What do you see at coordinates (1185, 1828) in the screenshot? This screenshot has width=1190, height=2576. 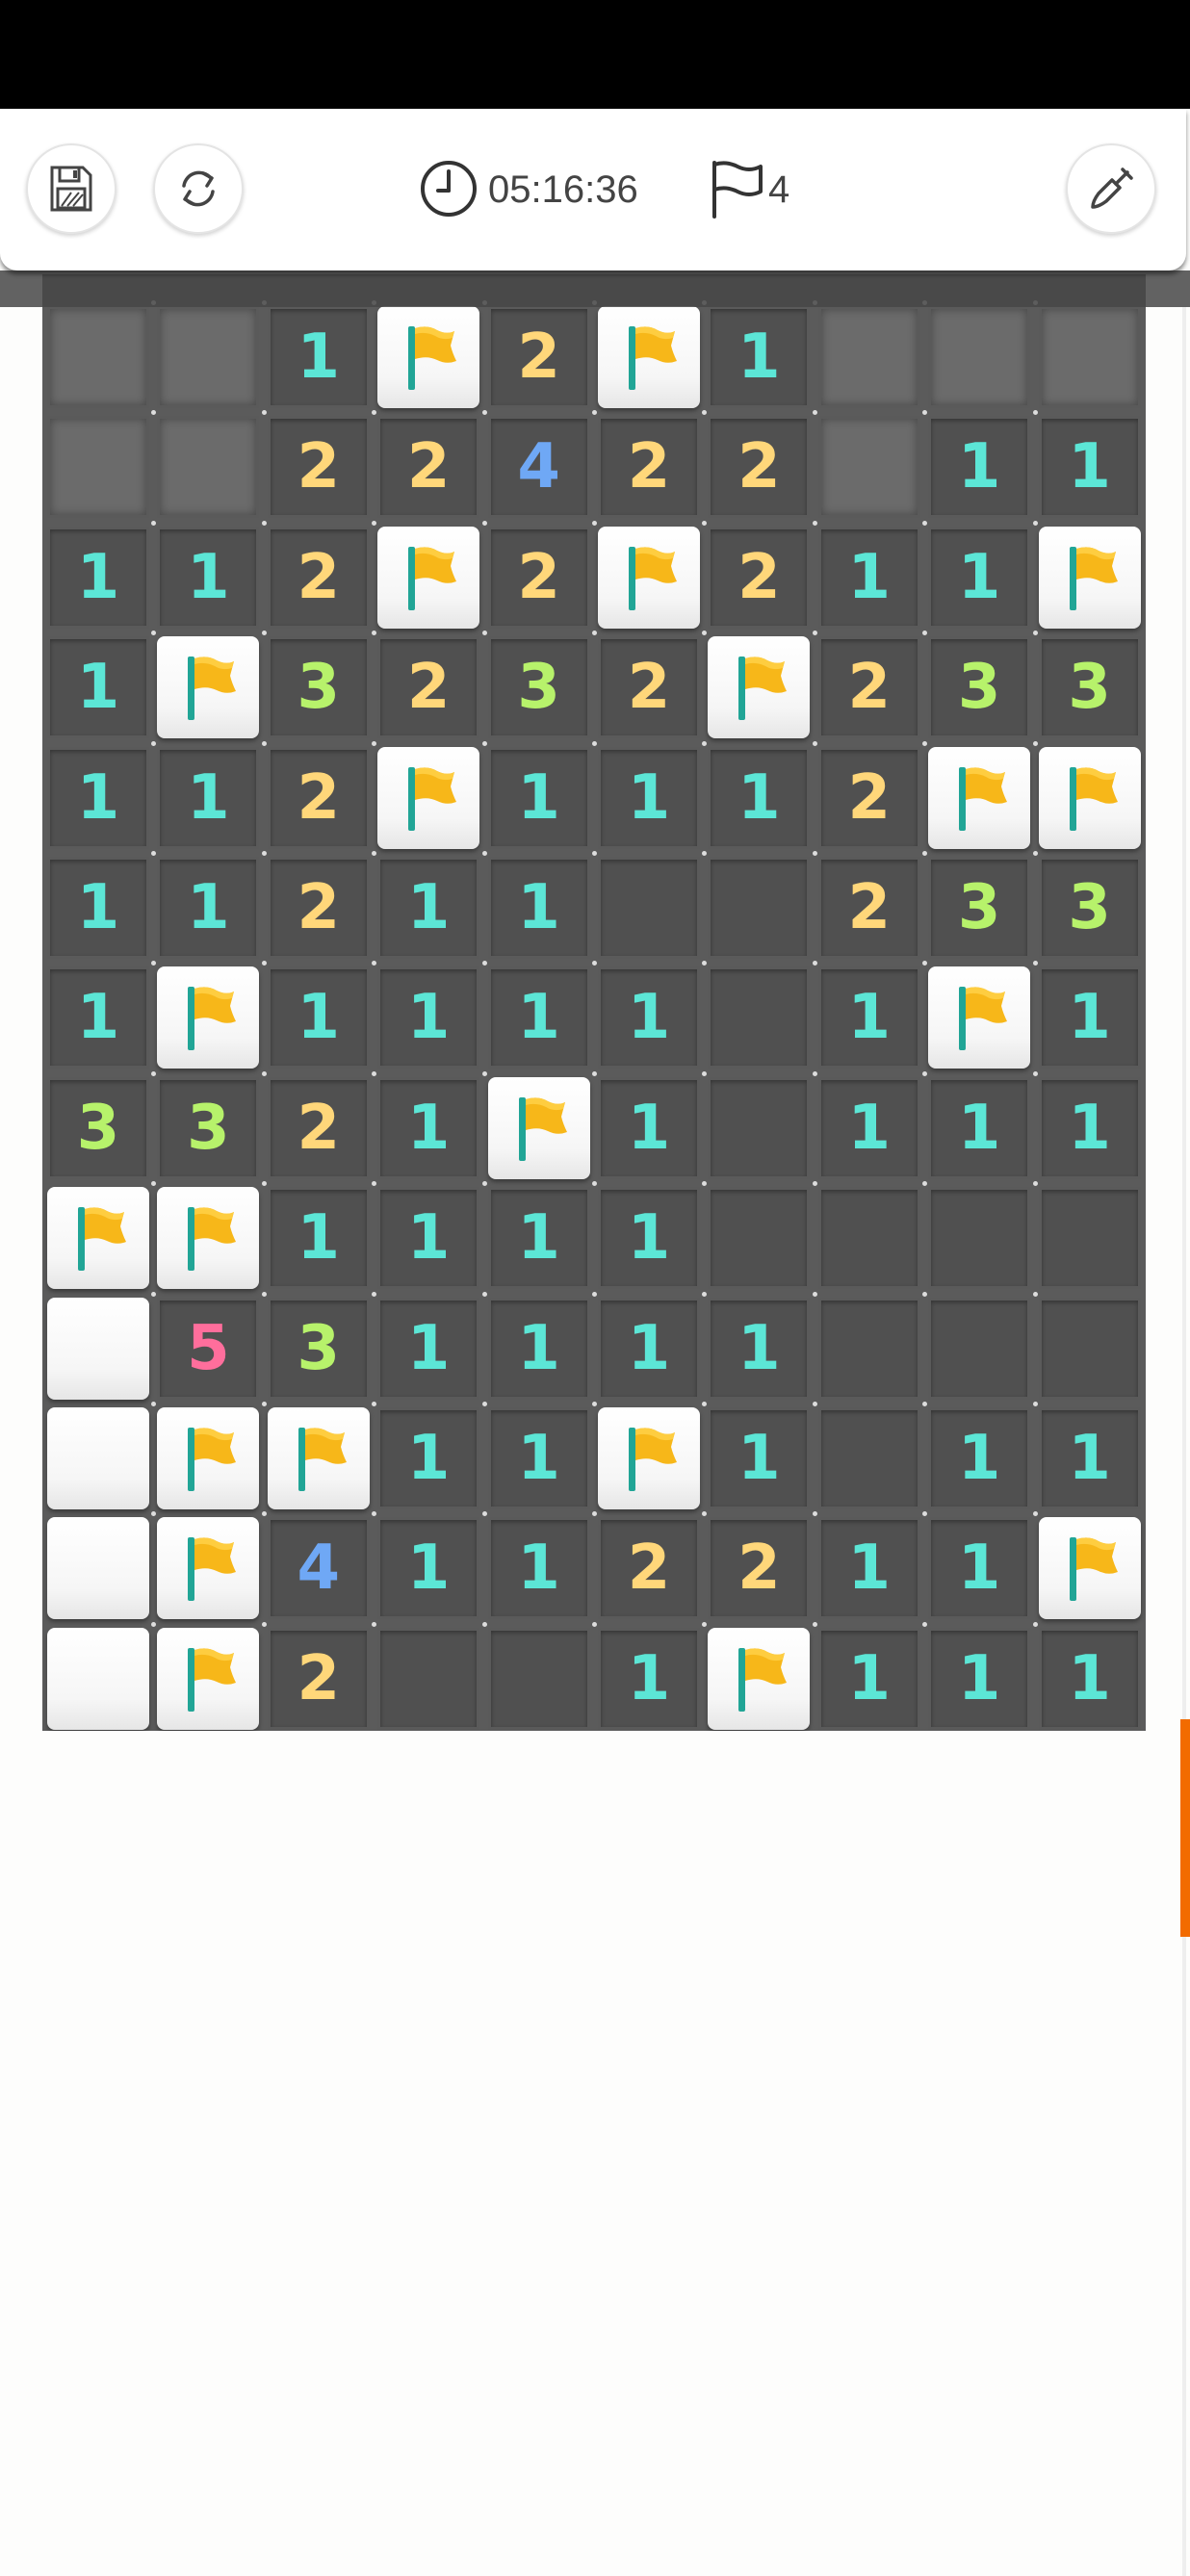 I see `scrollbar-thumb` at bounding box center [1185, 1828].